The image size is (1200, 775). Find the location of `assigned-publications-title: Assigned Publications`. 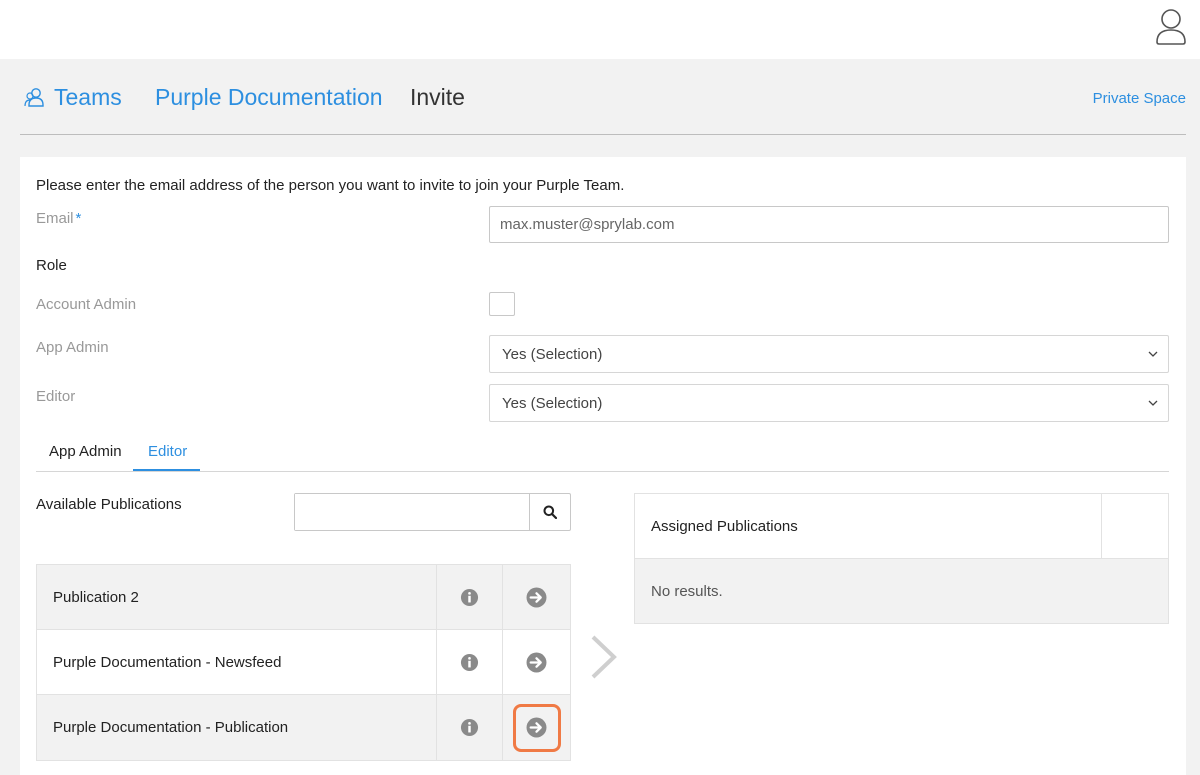

assigned-publications-title: Assigned Publications is located at coordinates (868, 526).